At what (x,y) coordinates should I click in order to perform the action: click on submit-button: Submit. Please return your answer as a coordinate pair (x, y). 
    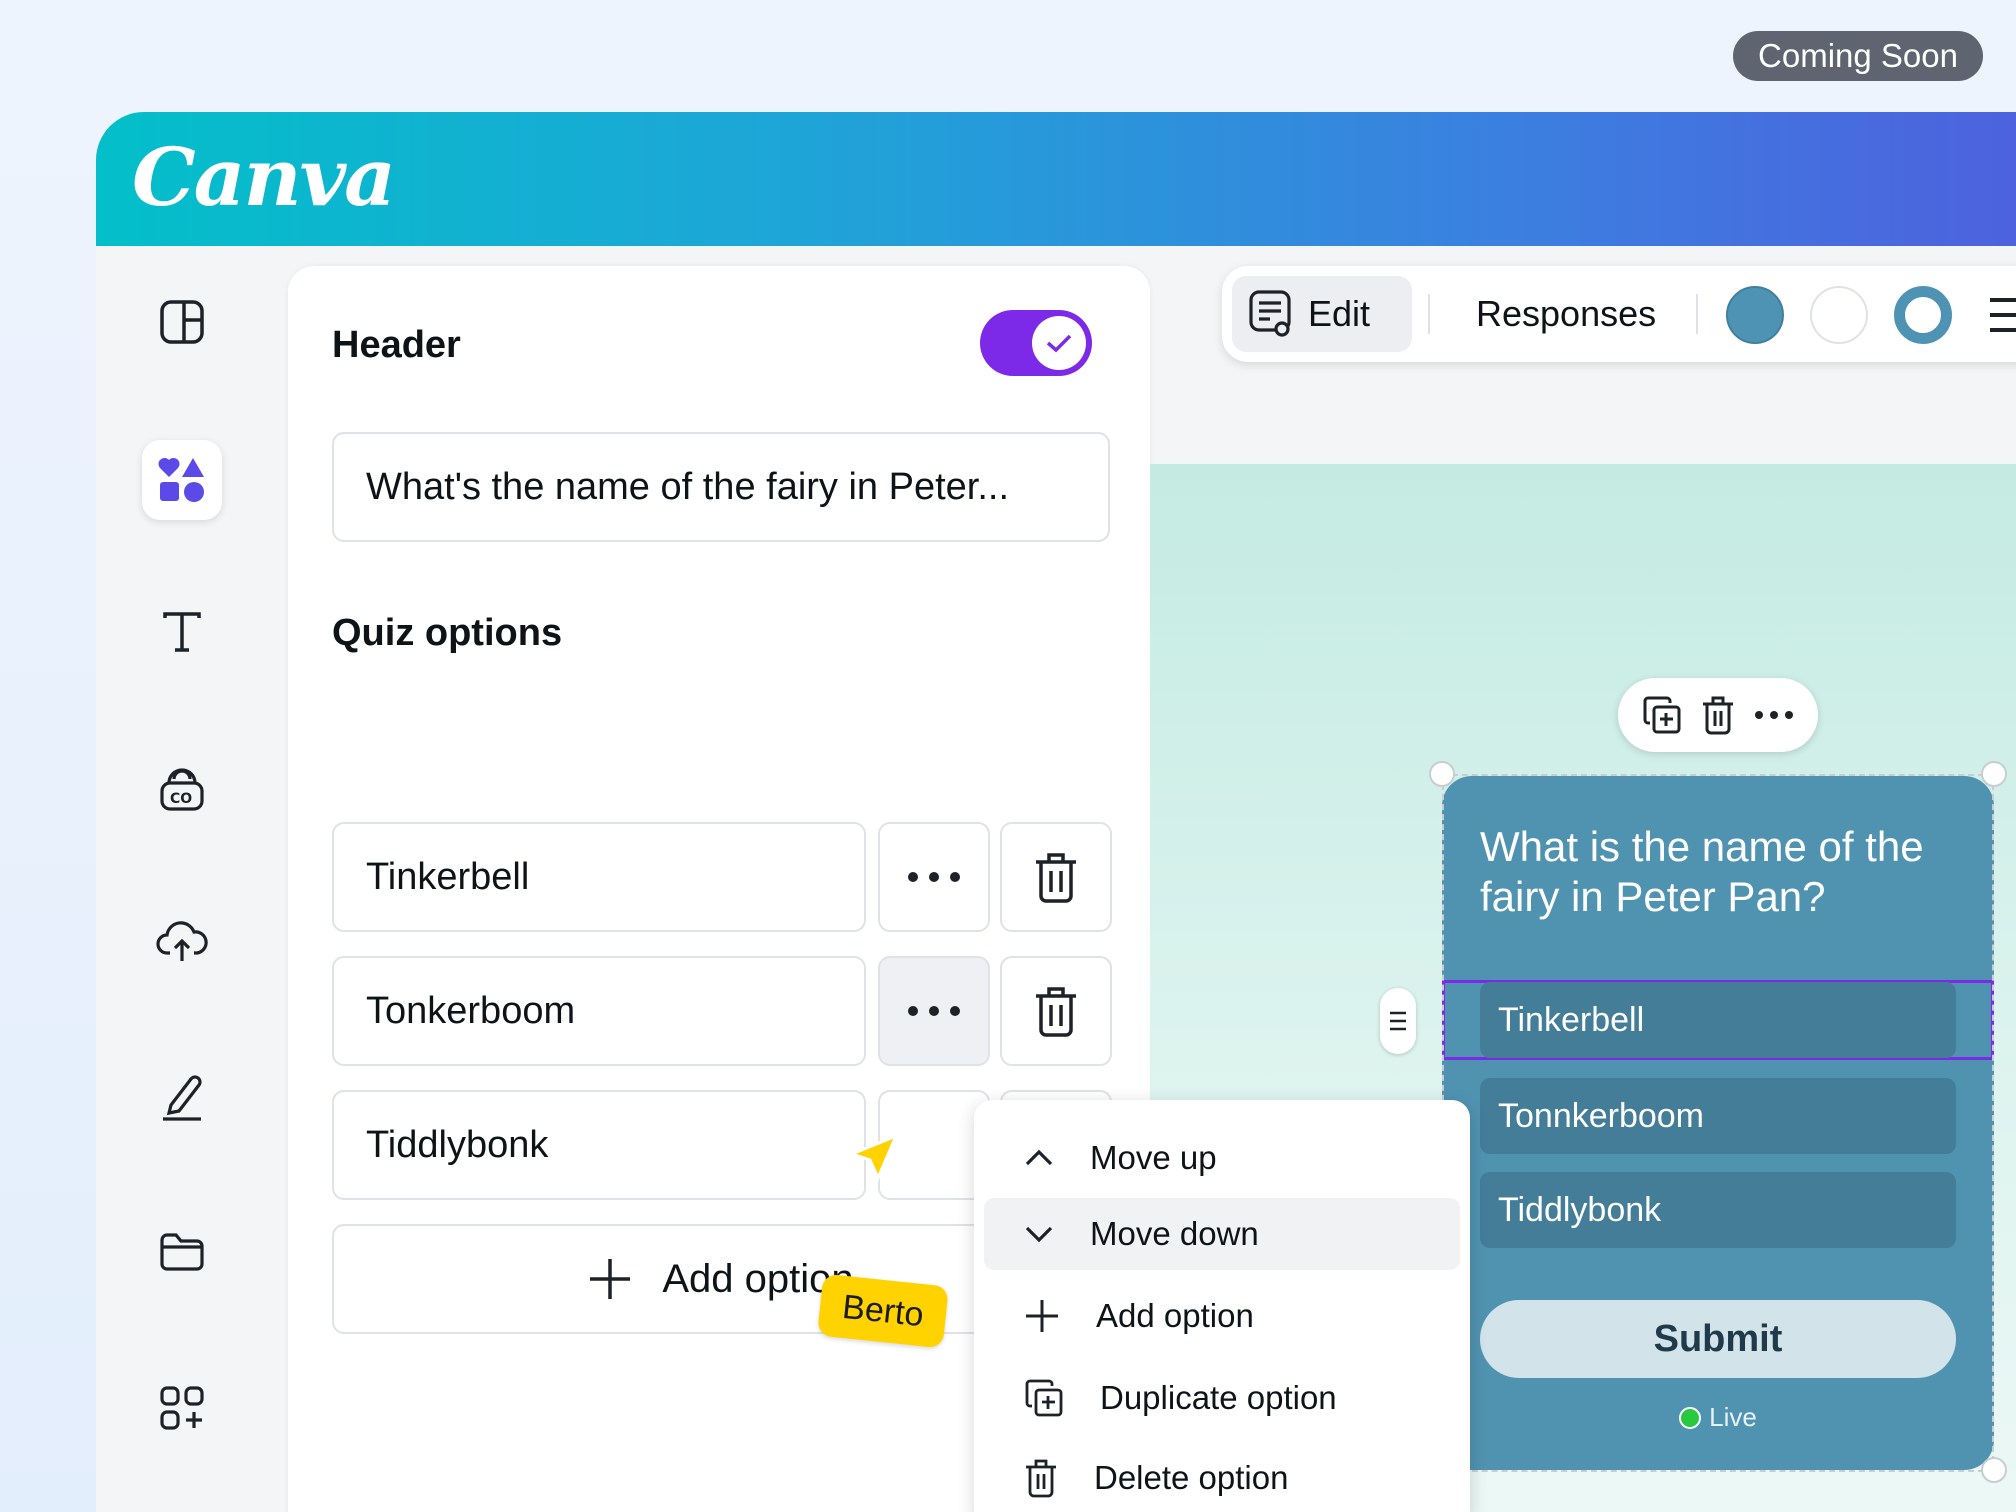
    Looking at the image, I should click on (1718, 1339).